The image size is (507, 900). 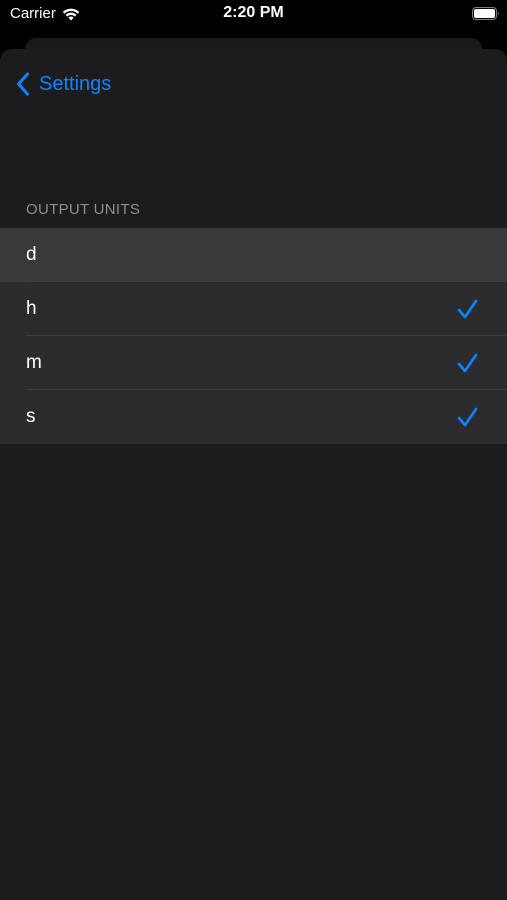 I want to click on status-bar: Carrier 2:20 PM, so click(x=253, y=15).